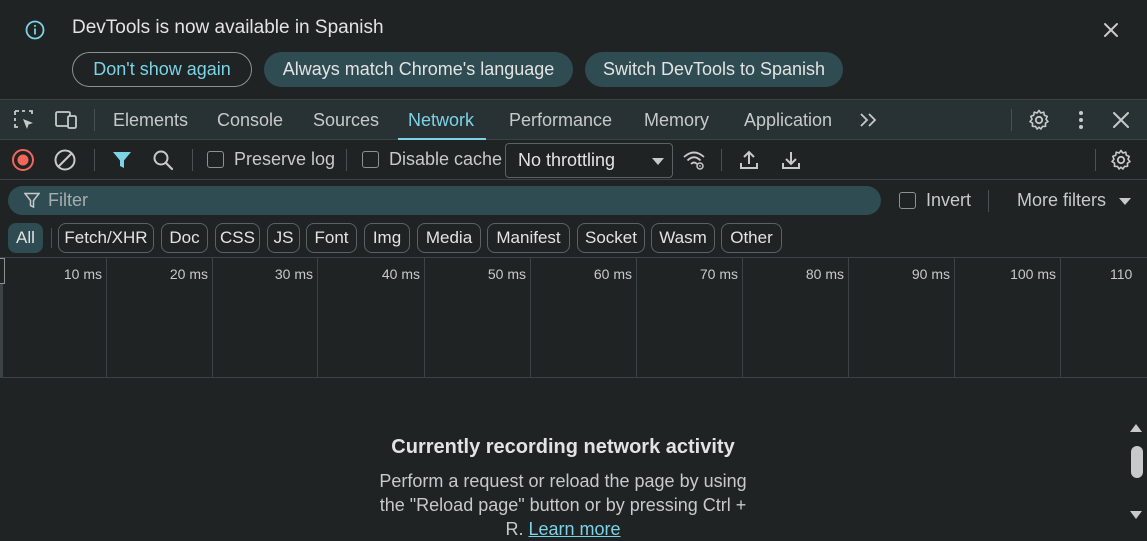 This screenshot has width=1147, height=541. I want to click on disable-cache-label: Disable cache, so click(445, 159).